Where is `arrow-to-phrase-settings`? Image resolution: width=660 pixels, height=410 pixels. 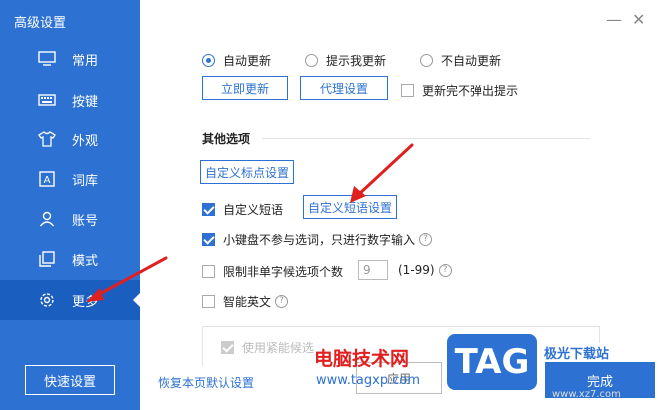 arrow-to-phrase-settings is located at coordinates (382, 173).